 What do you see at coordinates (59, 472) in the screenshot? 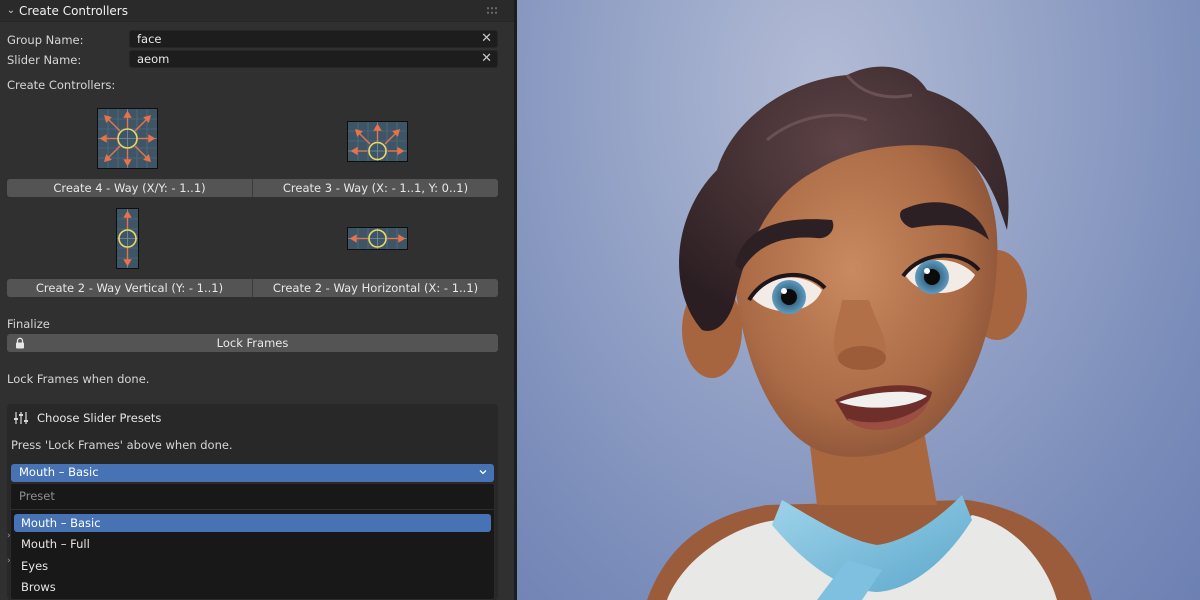
I see `preset-selected-value: Mouth – Basic` at bounding box center [59, 472].